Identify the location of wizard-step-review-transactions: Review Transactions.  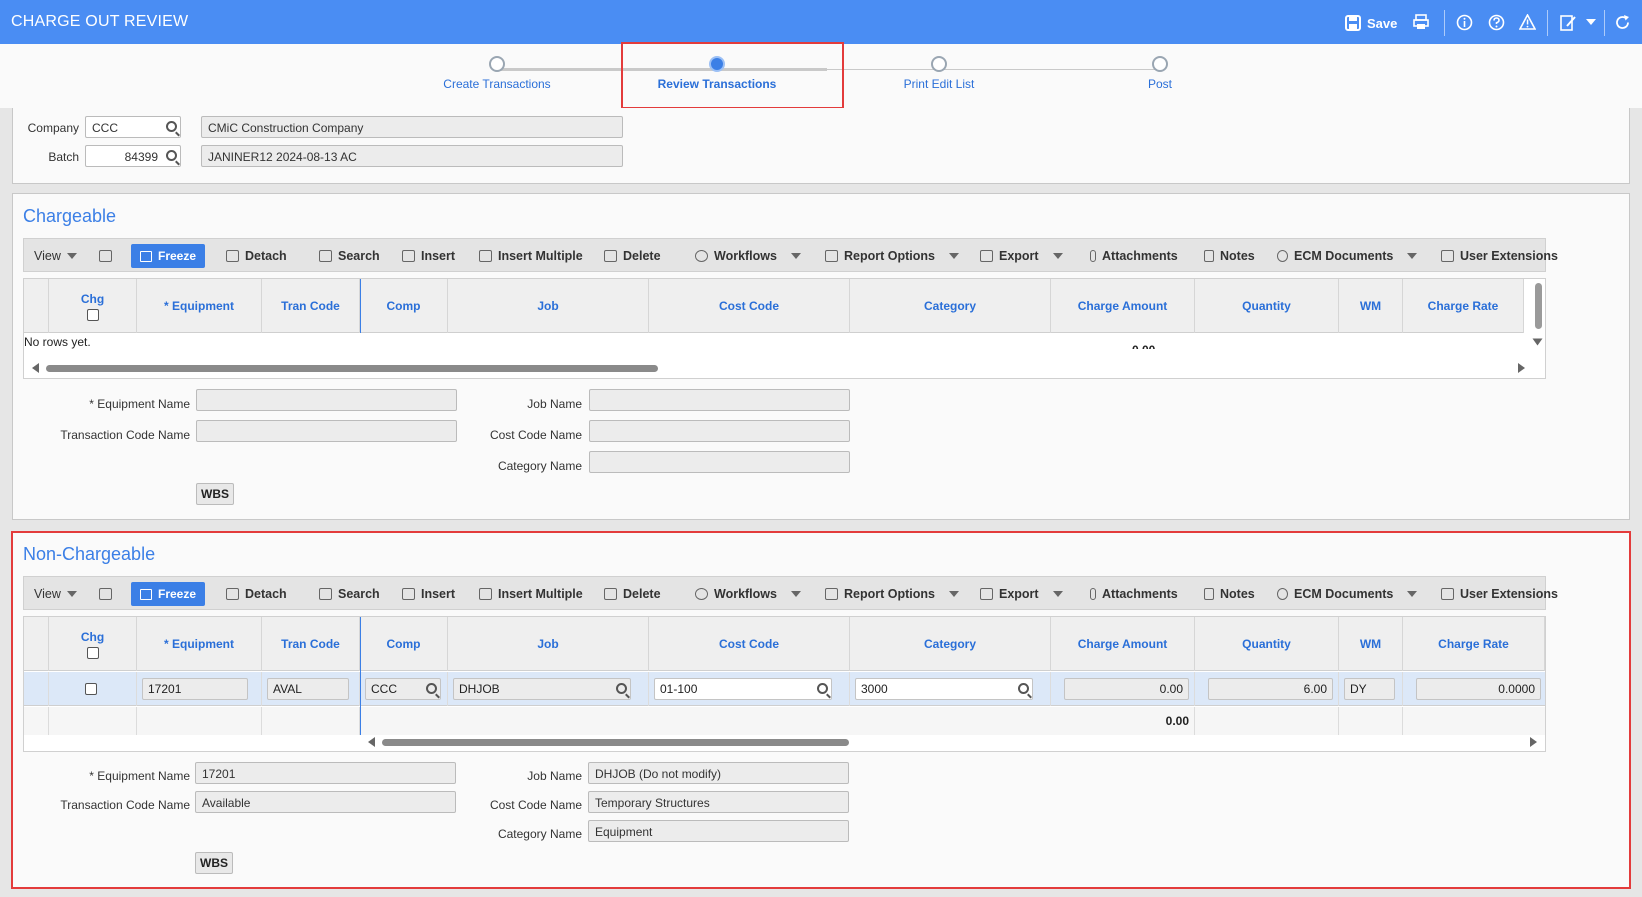
(717, 73).